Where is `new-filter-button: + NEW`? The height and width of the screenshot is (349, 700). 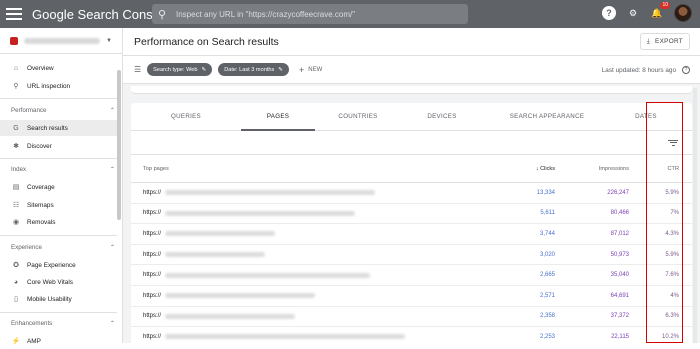
new-filter-button: + NEW is located at coordinates (310, 70).